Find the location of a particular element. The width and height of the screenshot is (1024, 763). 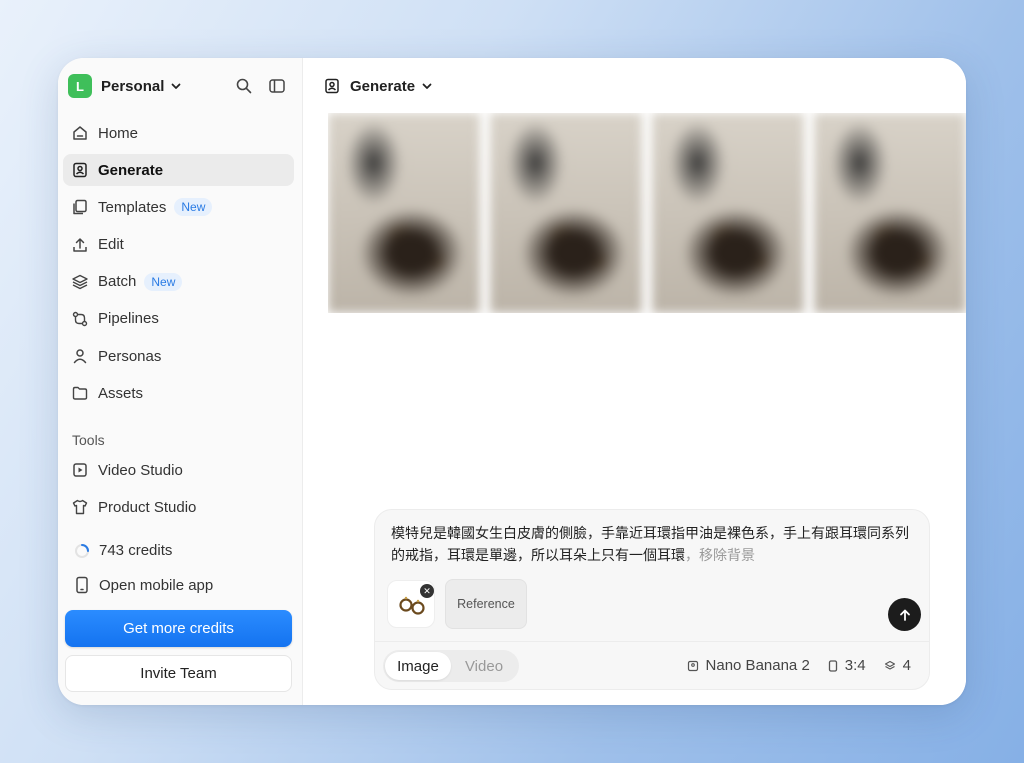

generation-options: Nano Banana 2 3:4 4 is located at coordinates (790, 665).